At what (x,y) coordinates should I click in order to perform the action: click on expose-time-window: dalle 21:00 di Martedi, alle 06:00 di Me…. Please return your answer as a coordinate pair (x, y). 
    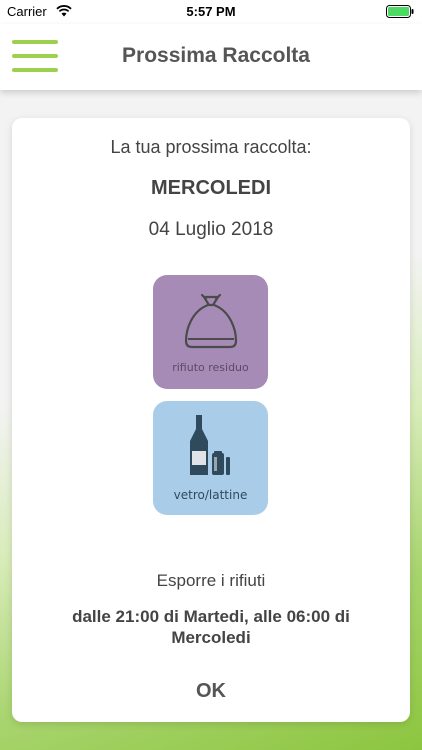
    Looking at the image, I should click on (211, 627).